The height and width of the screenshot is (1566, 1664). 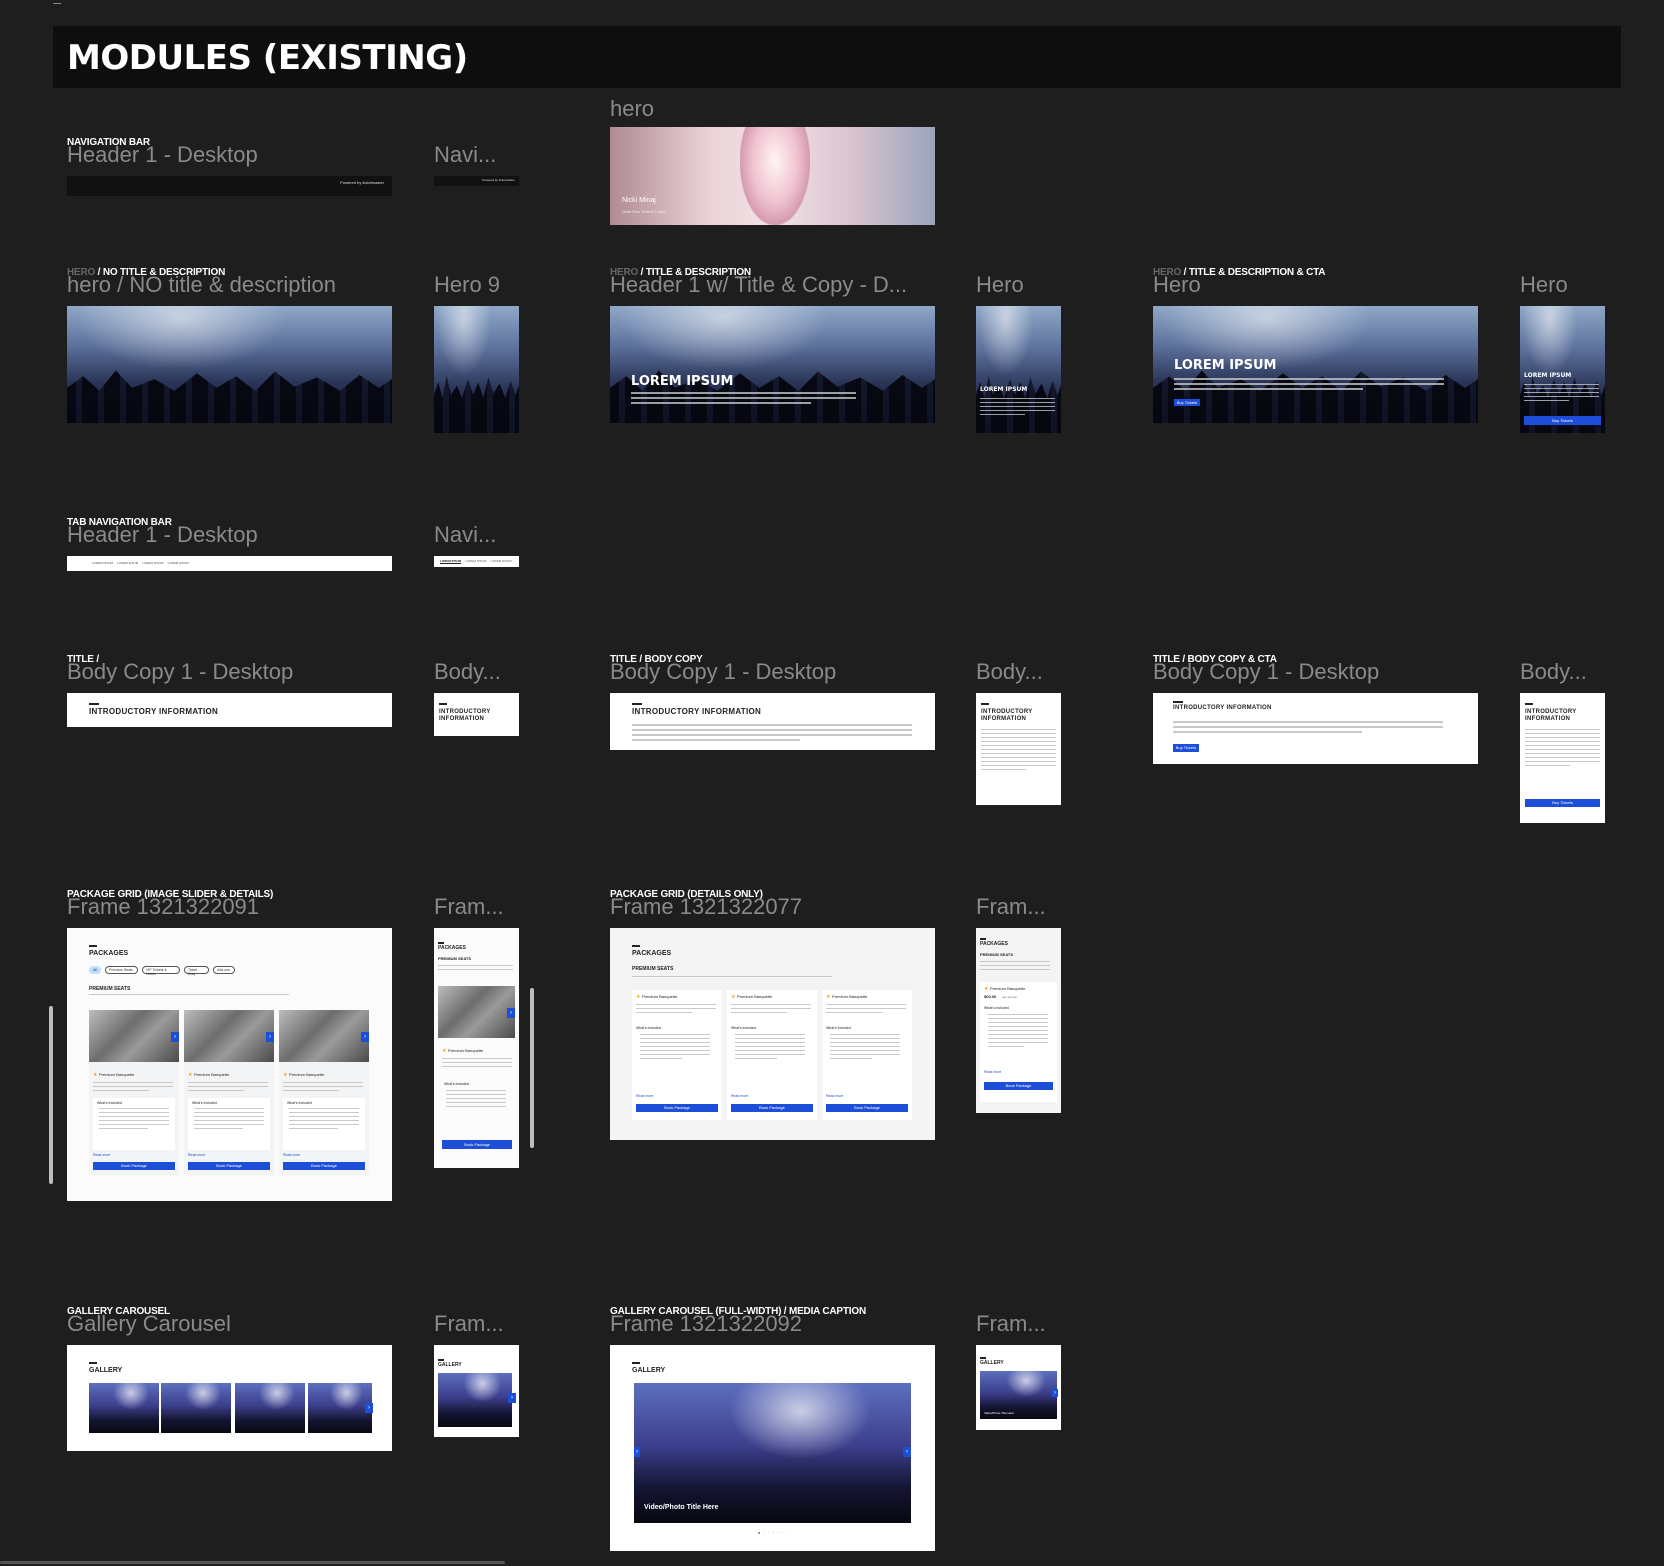 I want to click on filter-chip: Ticket Only, so click(x=196, y=971).